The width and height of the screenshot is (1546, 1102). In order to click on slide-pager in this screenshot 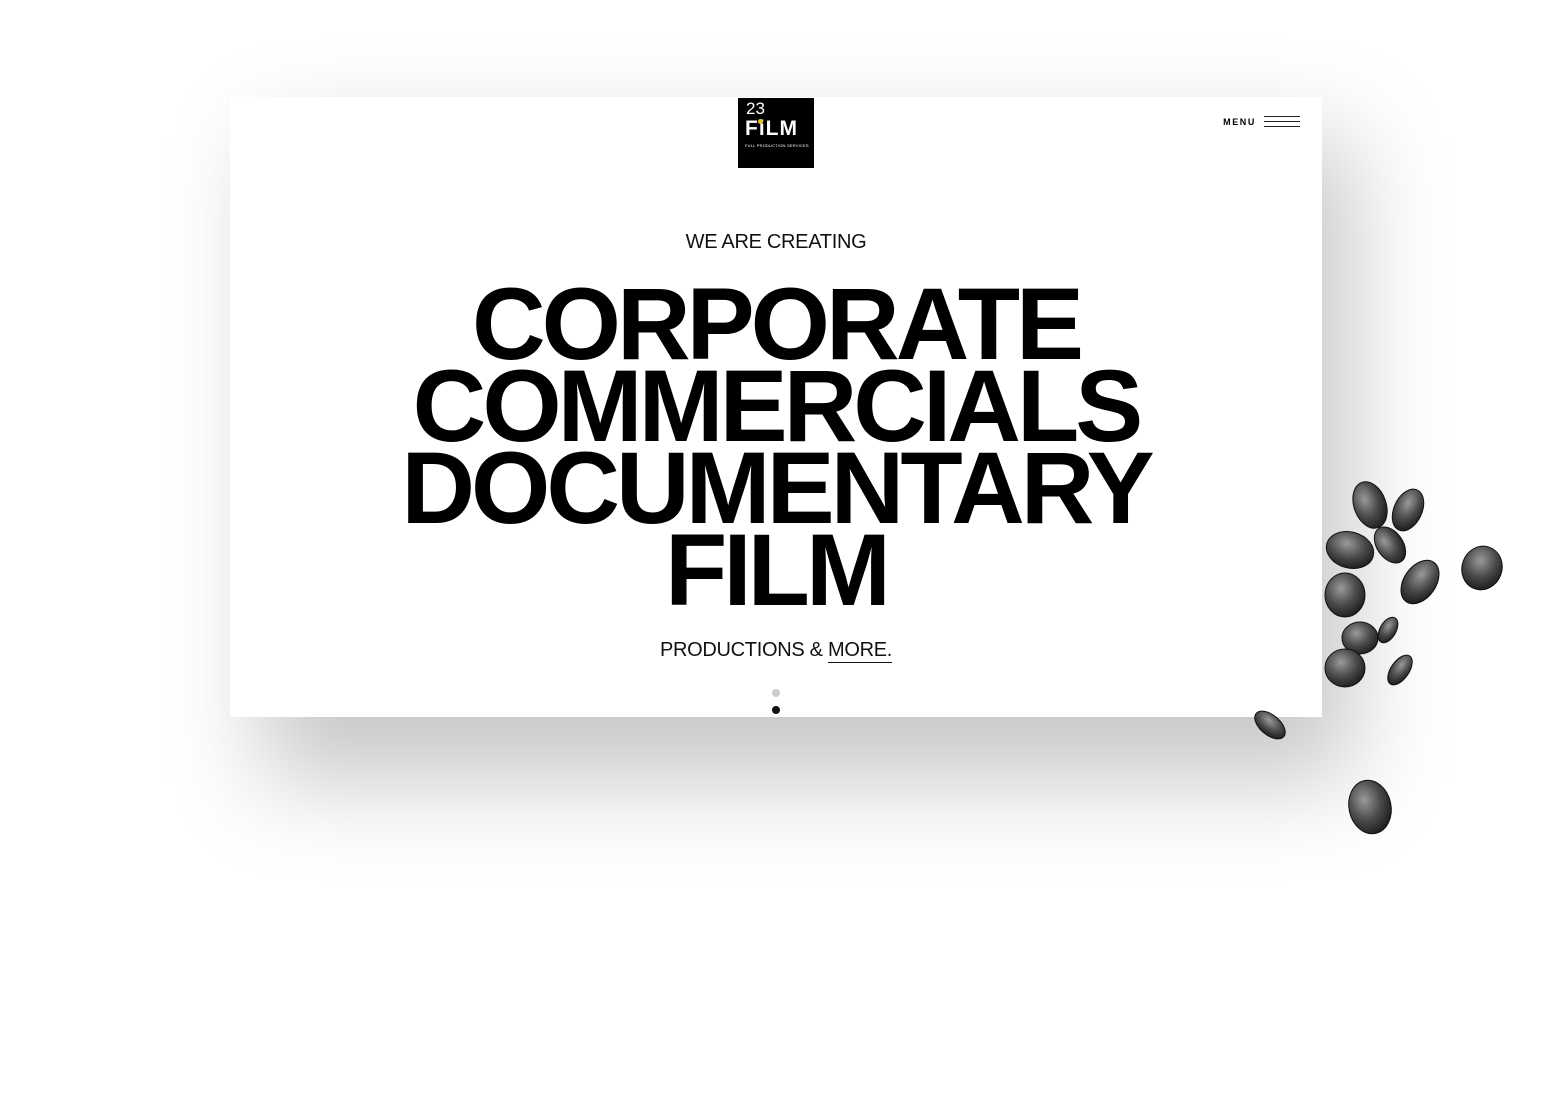, I will do `click(776, 703)`.